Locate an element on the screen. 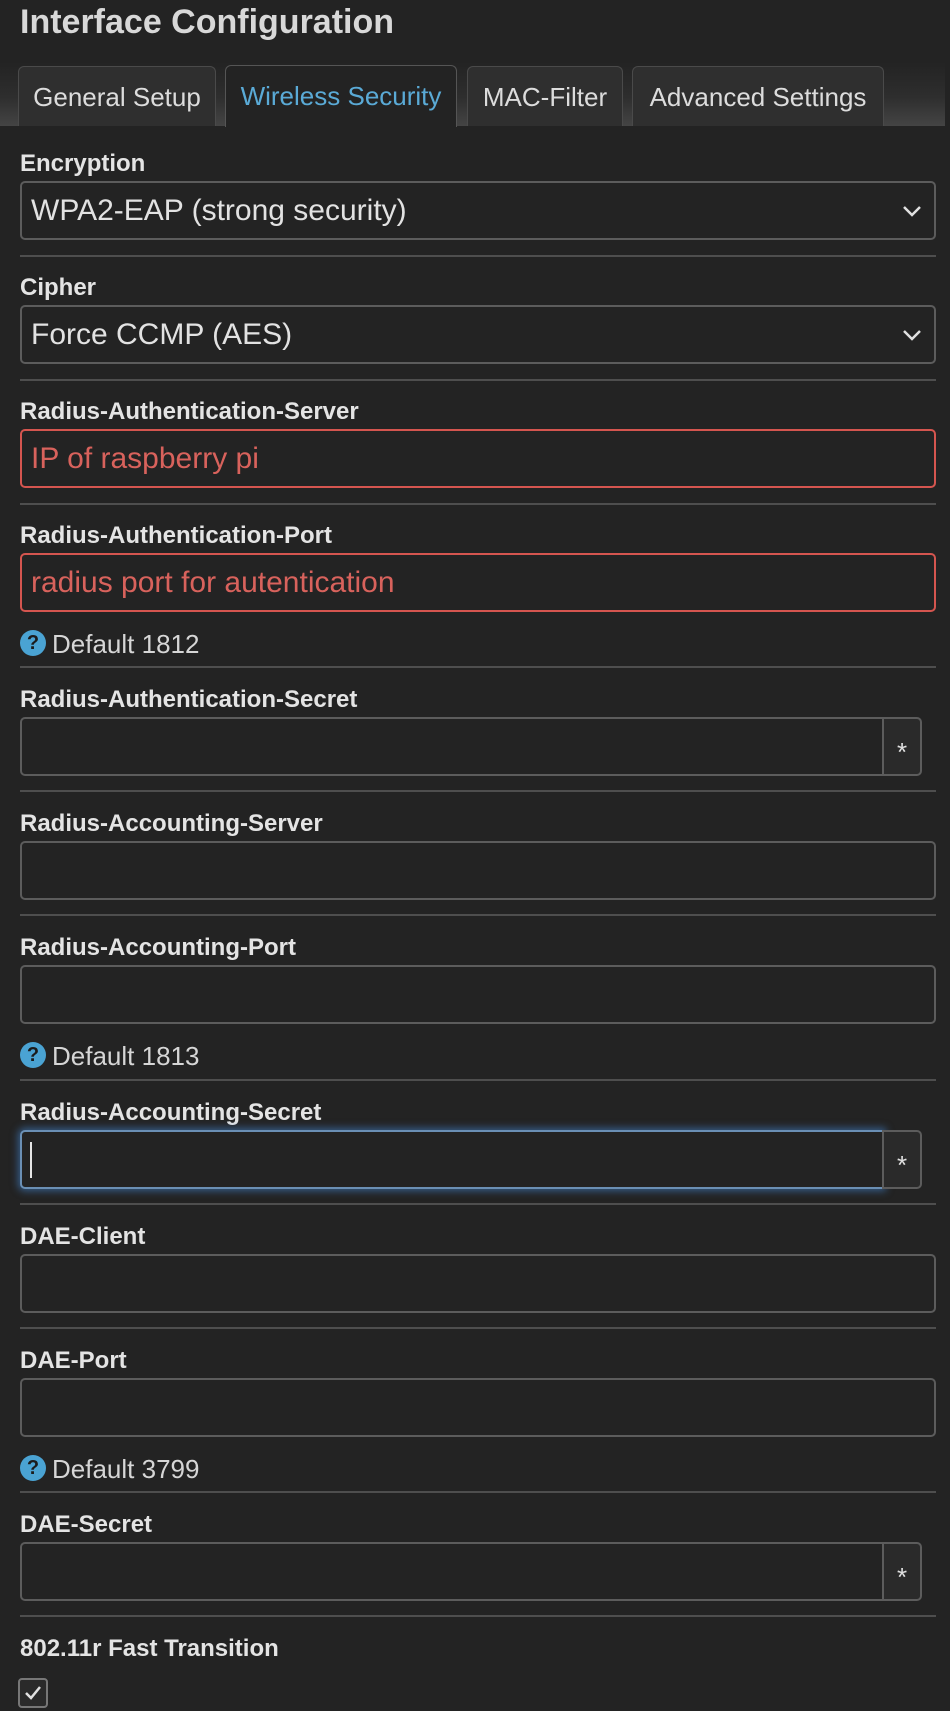 The image size is (950, 1711). radius-acct-secret-label: Radius-Accounting-Secret is located at coordinates (171, 1112).